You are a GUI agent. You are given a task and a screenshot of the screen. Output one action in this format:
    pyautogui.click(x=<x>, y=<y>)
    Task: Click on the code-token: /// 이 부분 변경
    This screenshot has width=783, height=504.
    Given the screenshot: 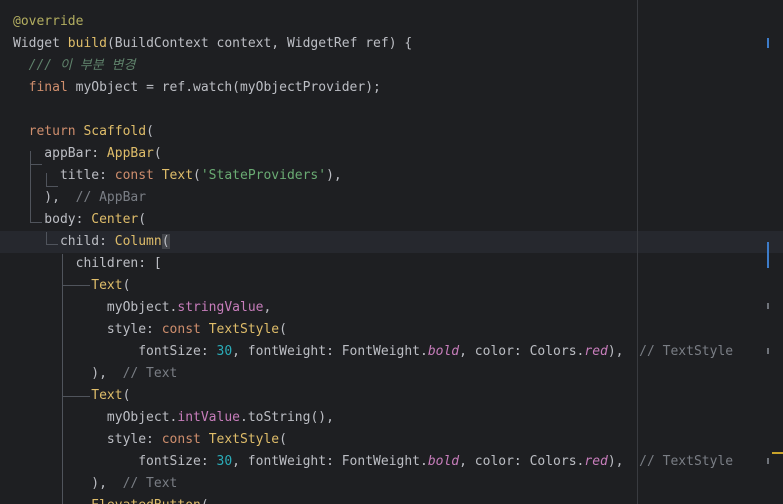 What is the action you would take?
    pyautogui.click(x=74, y=65)
    